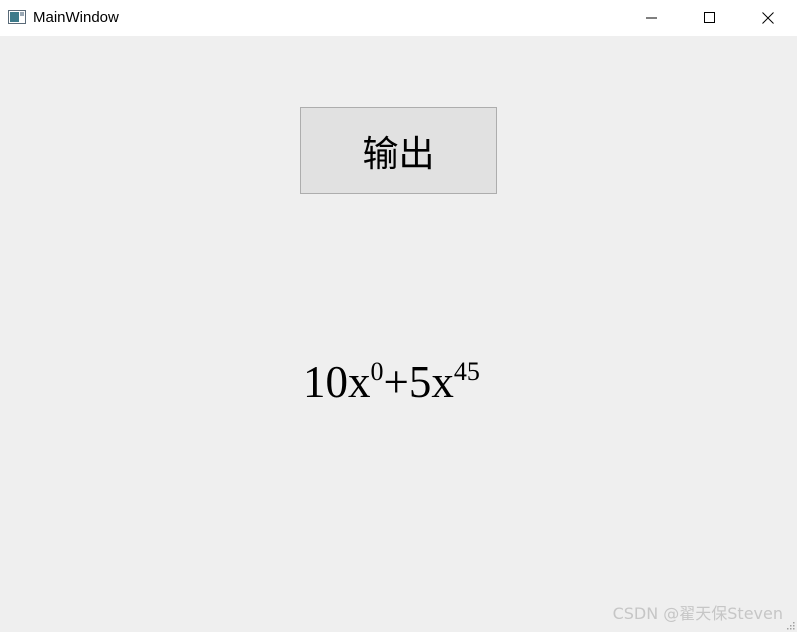 This screenshot has width=797, height=632. What do you see at coordinates (398, 18) in the screenshot?
I see `title-bar: MainWindow` at bounding box center [398, 18].